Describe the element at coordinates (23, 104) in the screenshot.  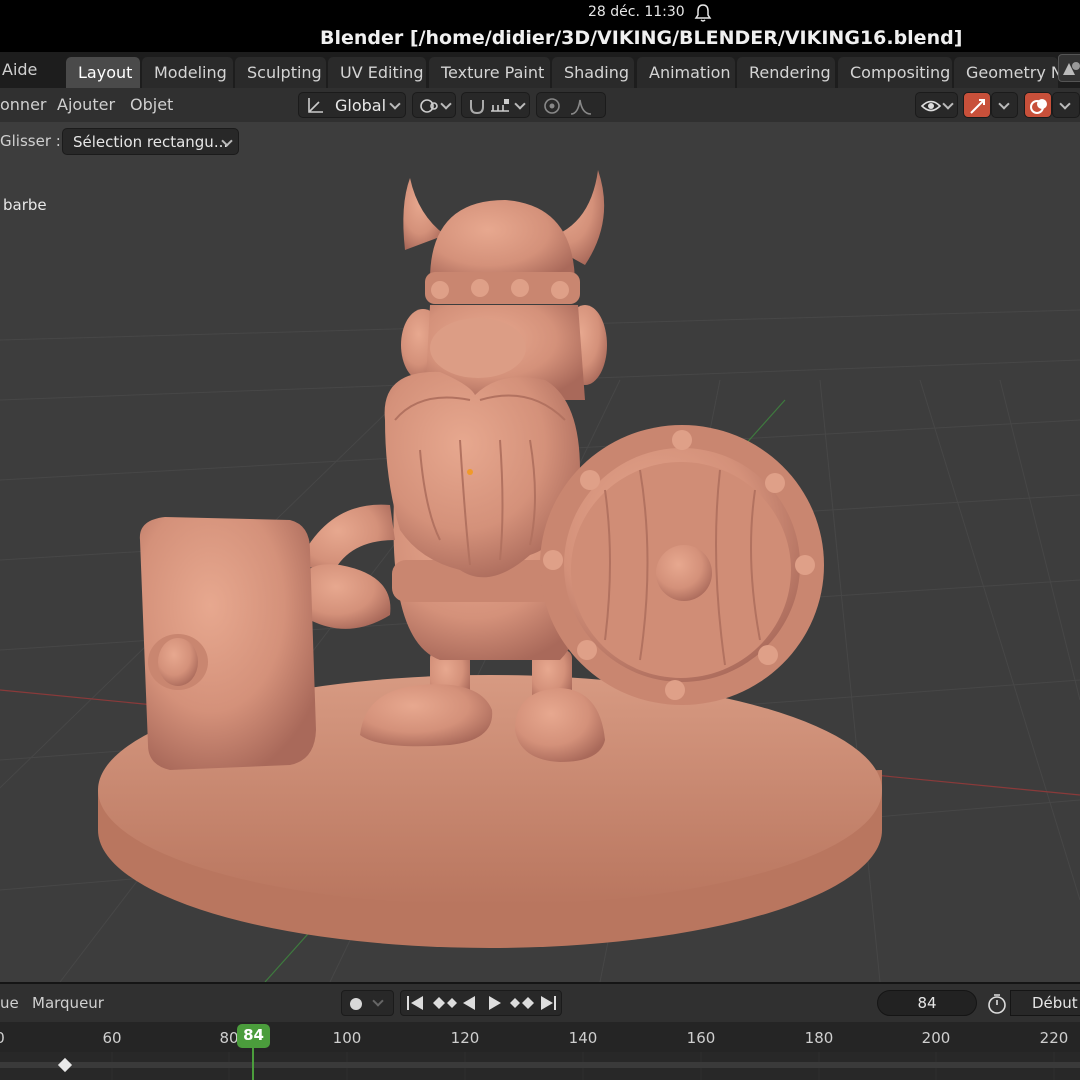
I see `menu-select: onner` at that location.